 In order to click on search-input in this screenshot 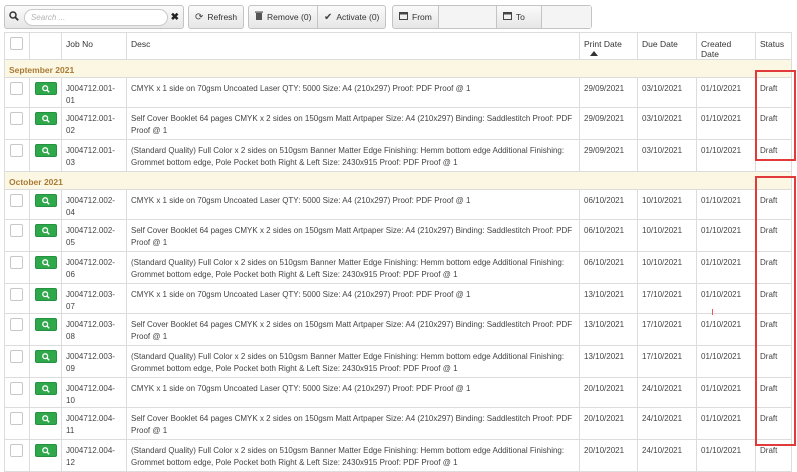, I will do `click(95, 17)`.